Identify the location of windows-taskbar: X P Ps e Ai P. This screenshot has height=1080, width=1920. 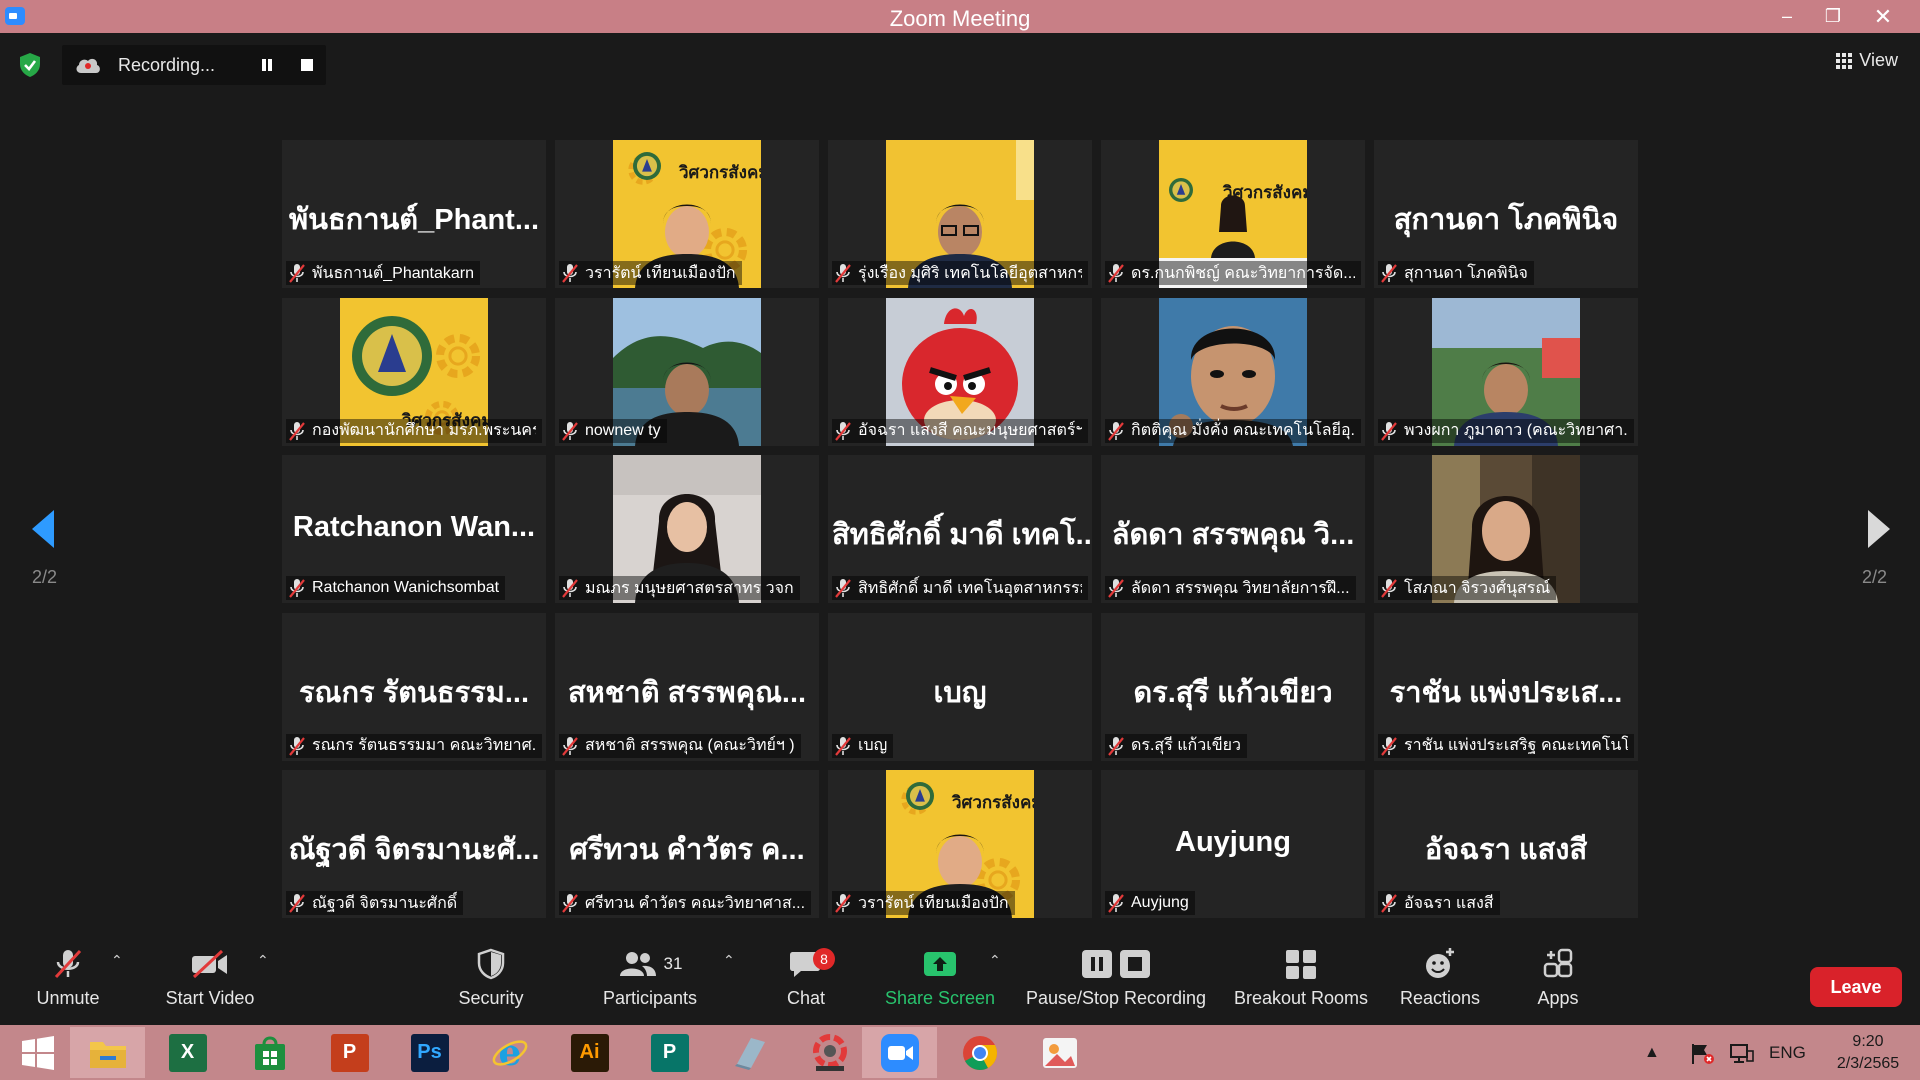
(960, 1052).